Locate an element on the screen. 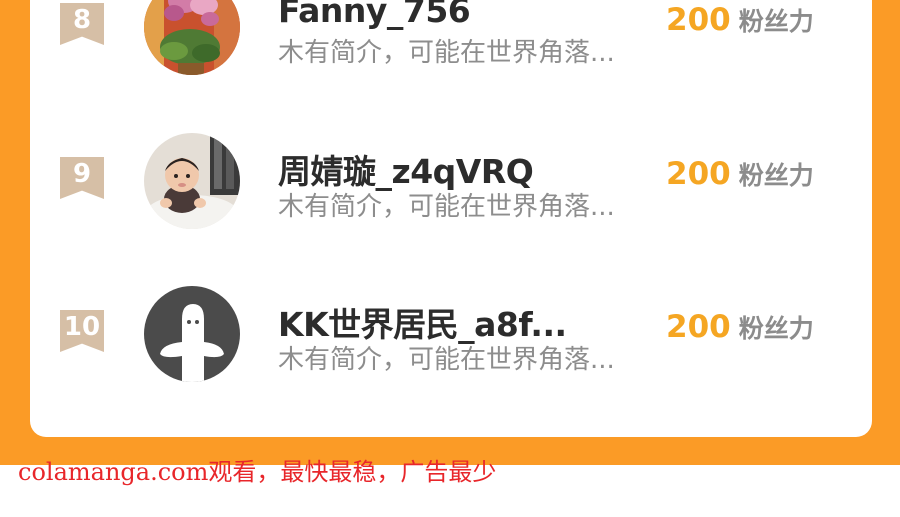 The width and height of the screenshot is (900, 517). watermark-text: colamanga.com观看，最快最稳，广告最少 is located at coordinates (257, 472).